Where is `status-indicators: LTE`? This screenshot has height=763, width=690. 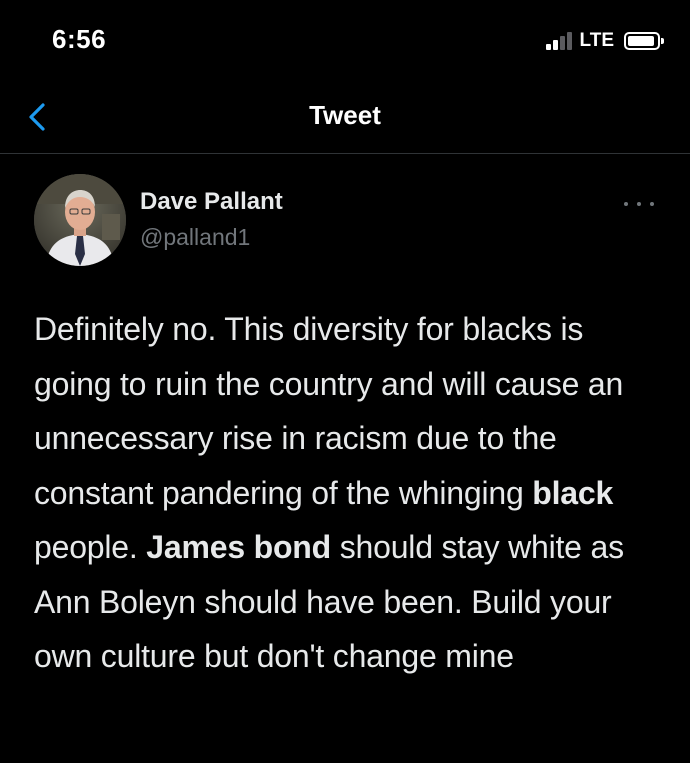 status-indicators: LTE is located at coordinates (604, 41).